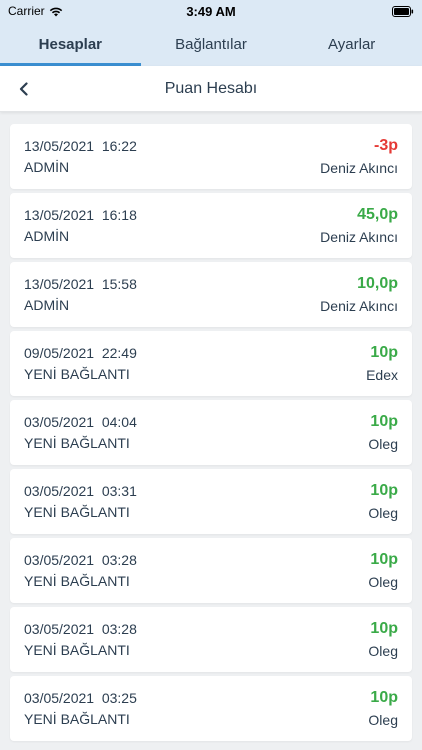 This screenshot has height=750, width=422. Describe the element at coordinates (211, 708) in the screenshot. I see `transaction-card: 03/05/2021 03:25 YENİ BAĞLANTI 10p Oleg` at that location.